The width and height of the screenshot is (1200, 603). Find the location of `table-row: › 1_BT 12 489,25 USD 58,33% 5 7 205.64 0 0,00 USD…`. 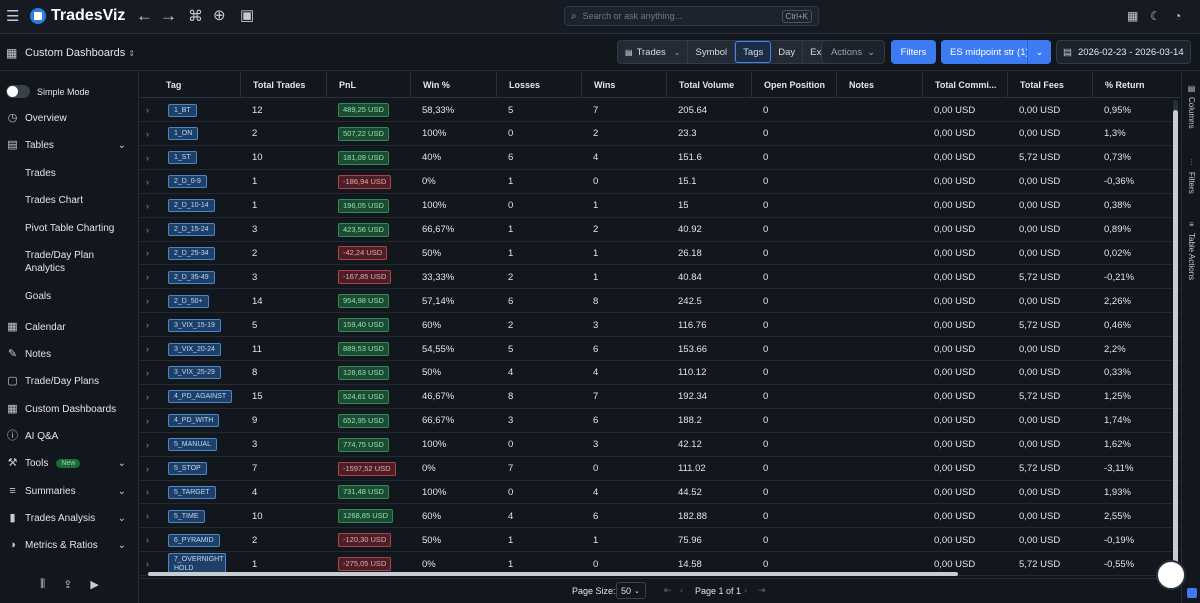

table-row: › 1_BT 12 489,25 USD 58,33% 5 7 205.64 0 0,00 USD… is located at coordinates (660, 110).